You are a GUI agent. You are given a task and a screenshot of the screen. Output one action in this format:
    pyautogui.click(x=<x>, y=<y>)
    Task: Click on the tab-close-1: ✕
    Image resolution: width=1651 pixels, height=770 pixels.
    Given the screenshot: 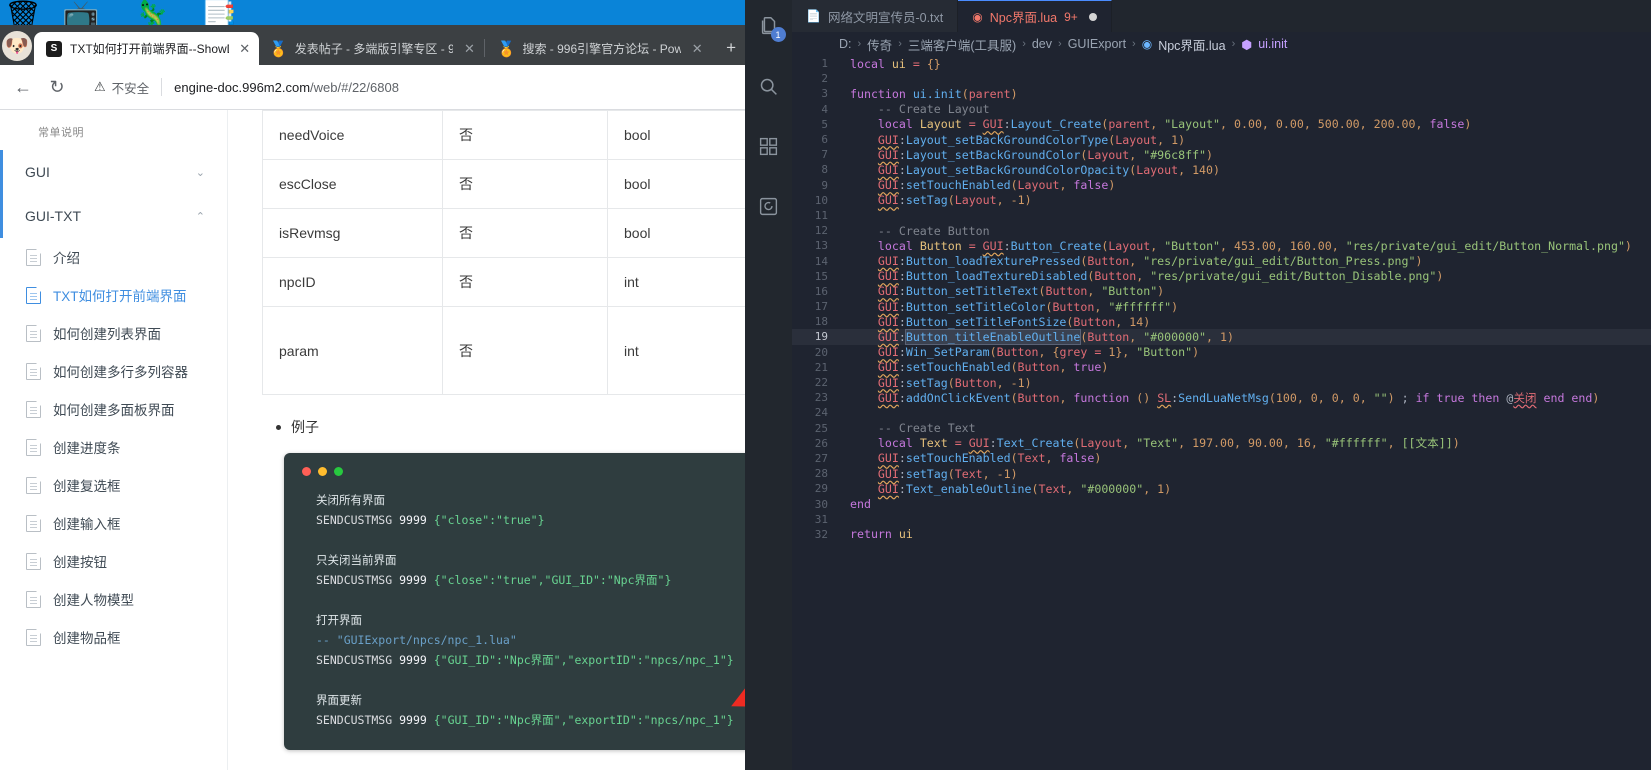 What is the action you would take?
    pyautogui.click(x=469, y=49)
    